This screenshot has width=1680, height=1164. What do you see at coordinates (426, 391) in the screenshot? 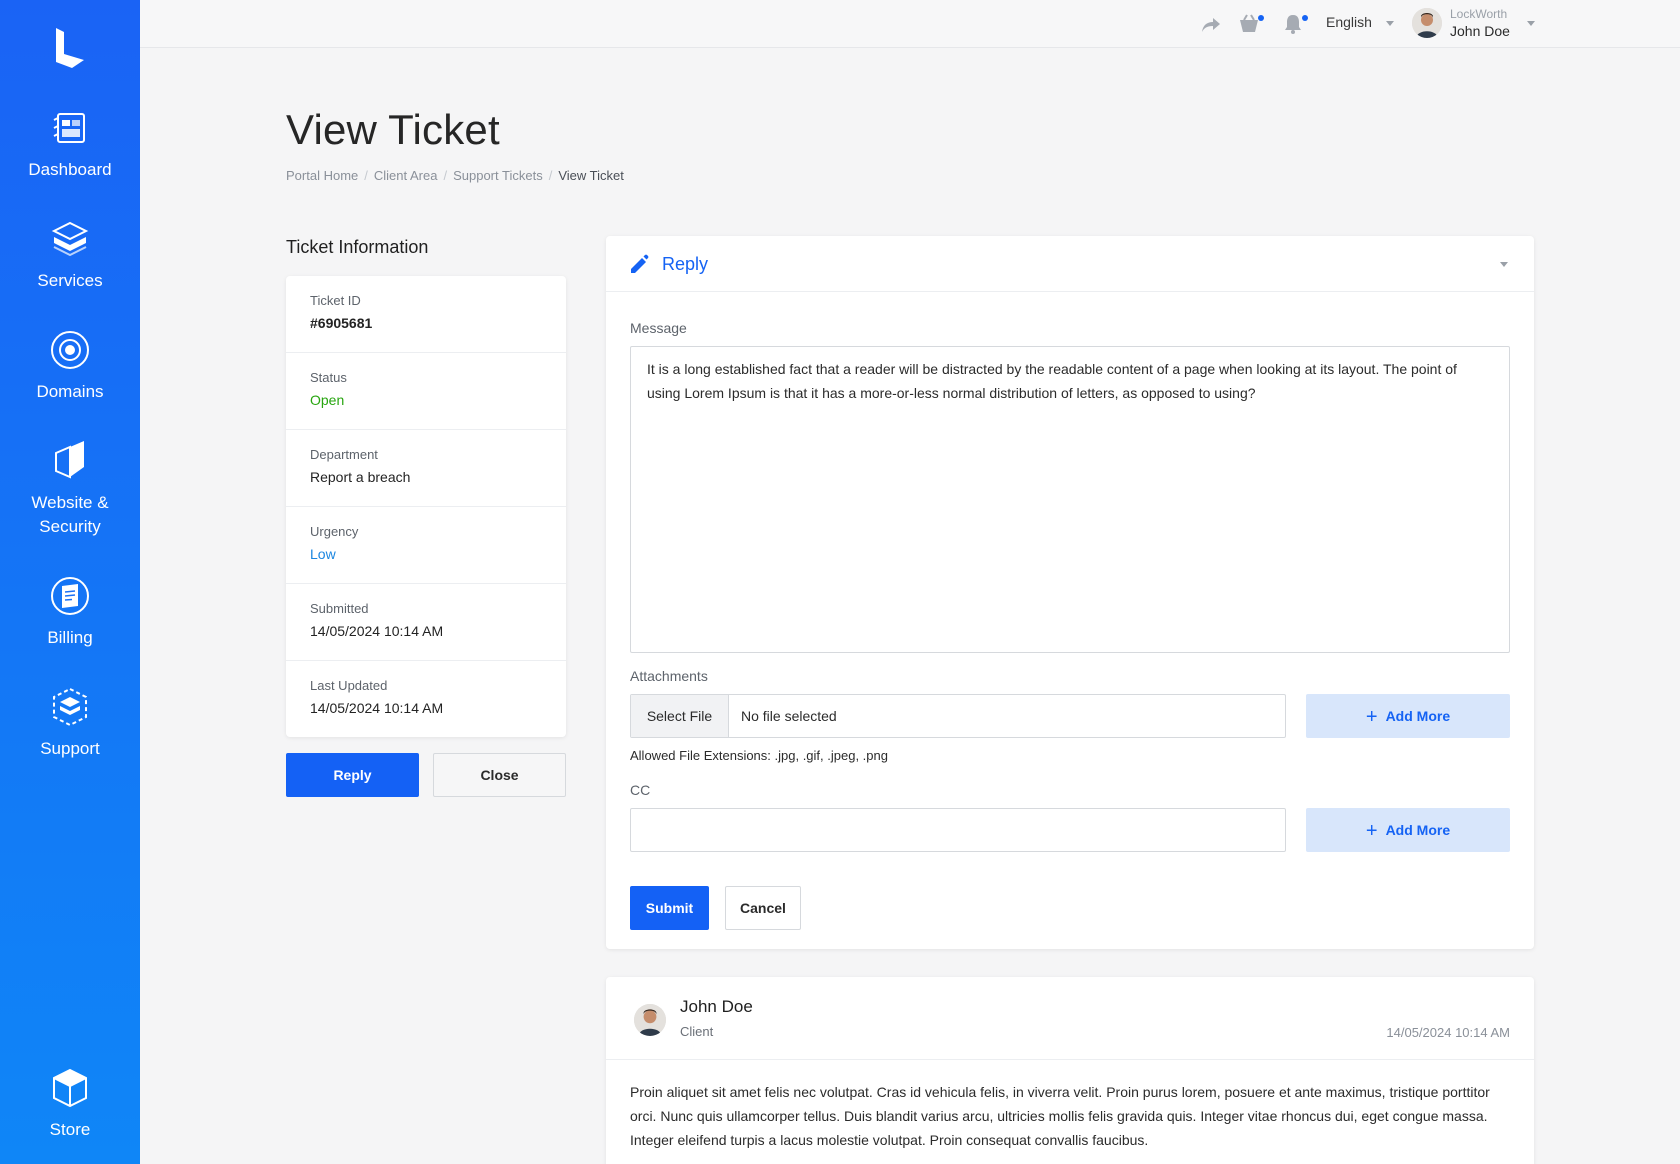
I see `status-row: Status Open` at bounding box center [426, 391].